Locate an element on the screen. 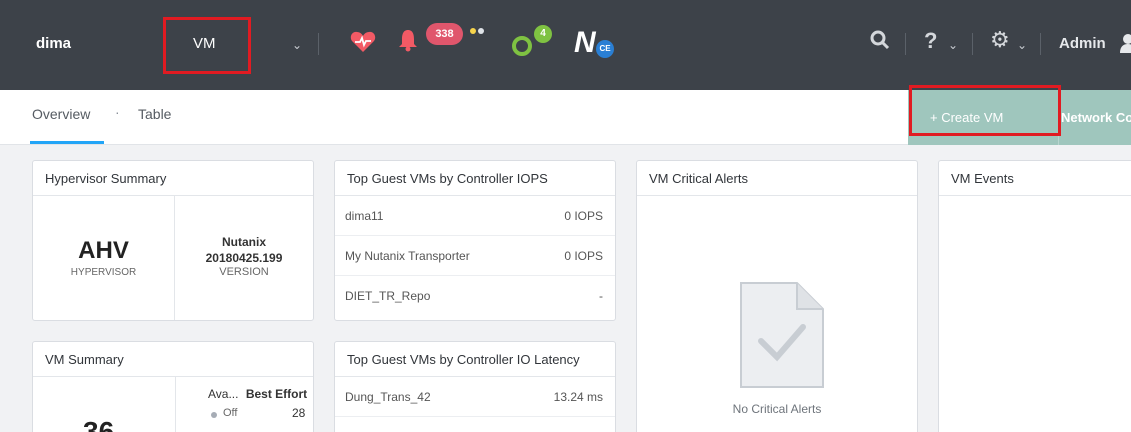  version-caption: VERSION is located at coordinates (244, 272).